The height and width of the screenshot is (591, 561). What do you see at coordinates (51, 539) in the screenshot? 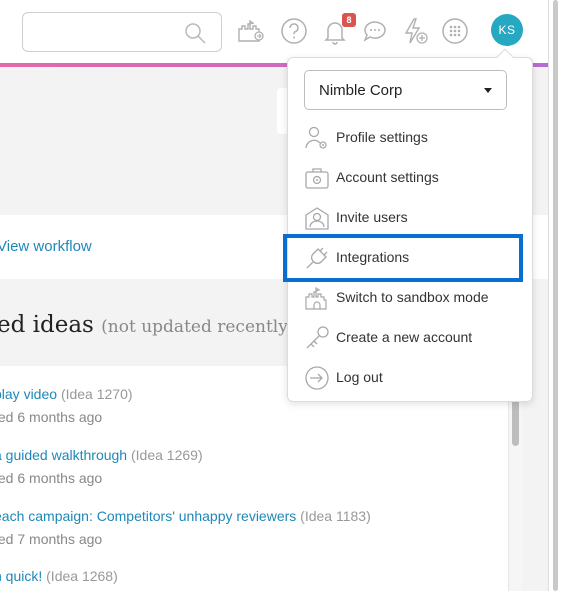
I see `idea-meta: ted 7 months ago` at bounding box center [51, 539].